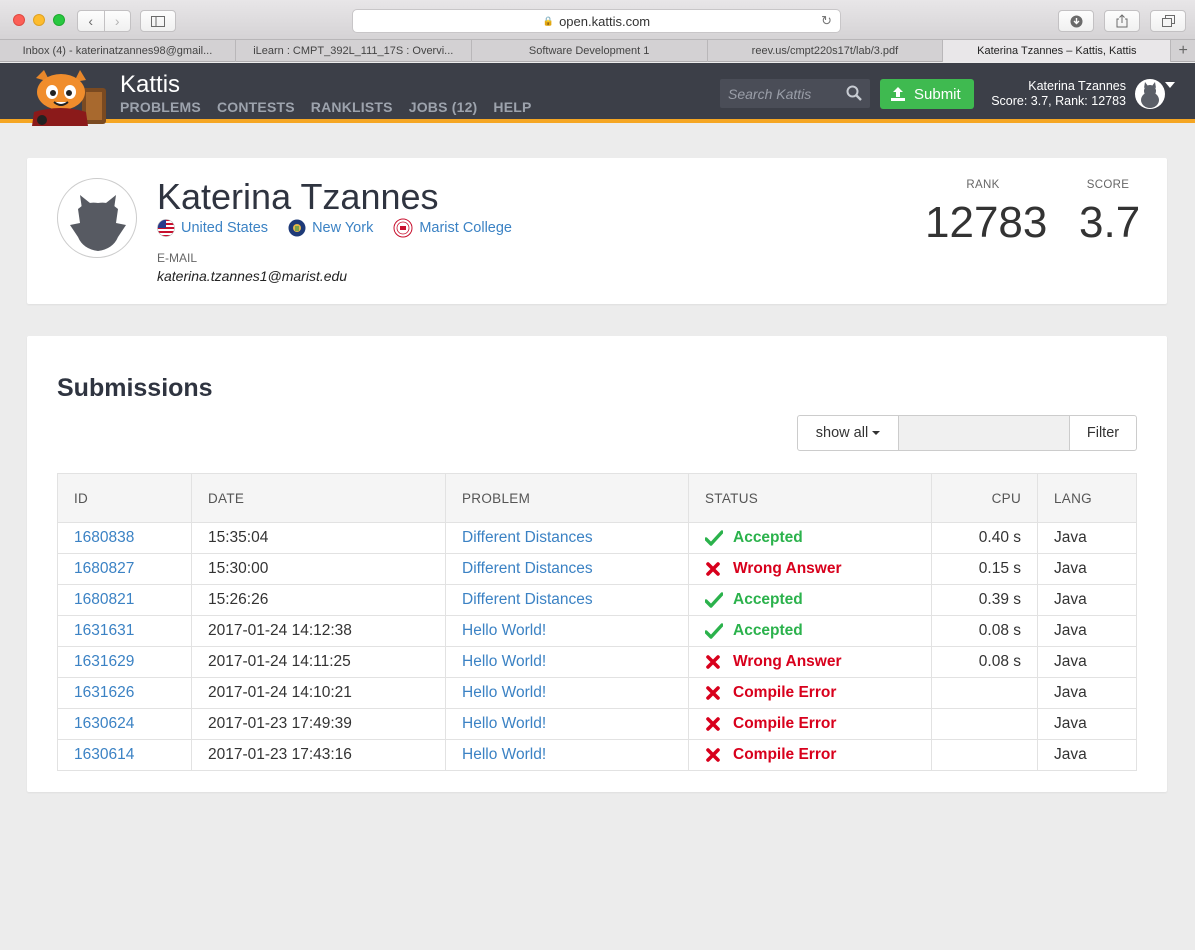 The width and height of the screenshot is (1195, 950). Describe the element at coordinates (104, 568) in the screenshot. I see `submission-id-link: 1680827` at that location.